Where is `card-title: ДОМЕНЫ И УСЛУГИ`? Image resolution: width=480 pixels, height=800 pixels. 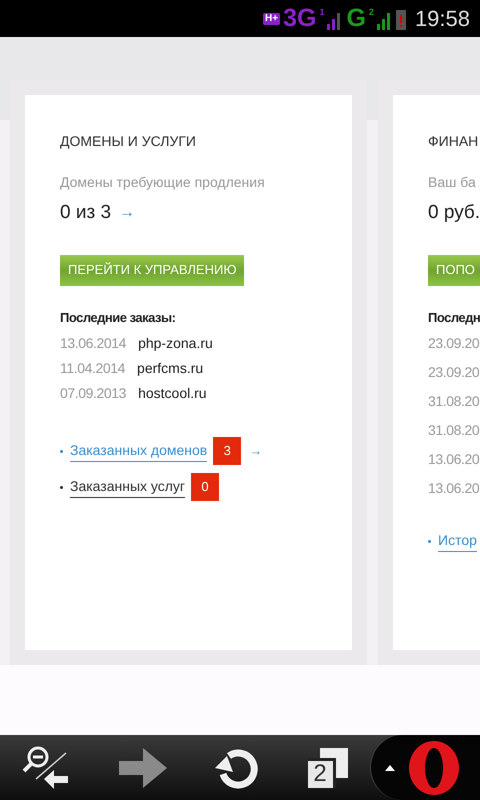 card-title: ДОМЕНЫ И УСЛУГИ is located at coordinates (128, 141).